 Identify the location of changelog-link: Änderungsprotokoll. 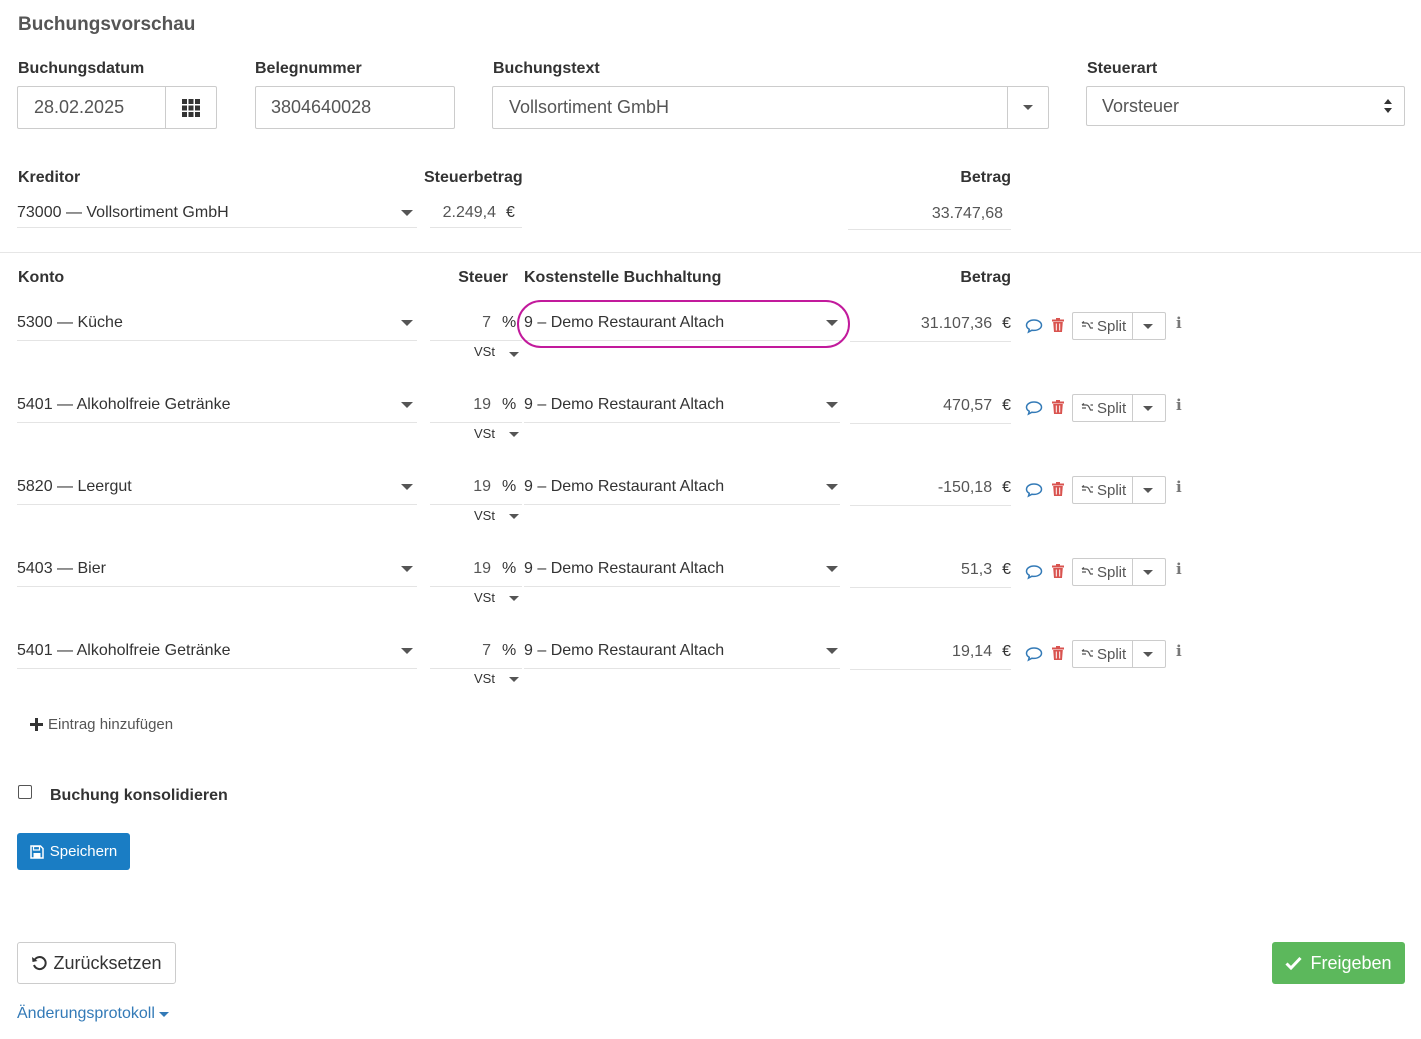
(93, 1014).